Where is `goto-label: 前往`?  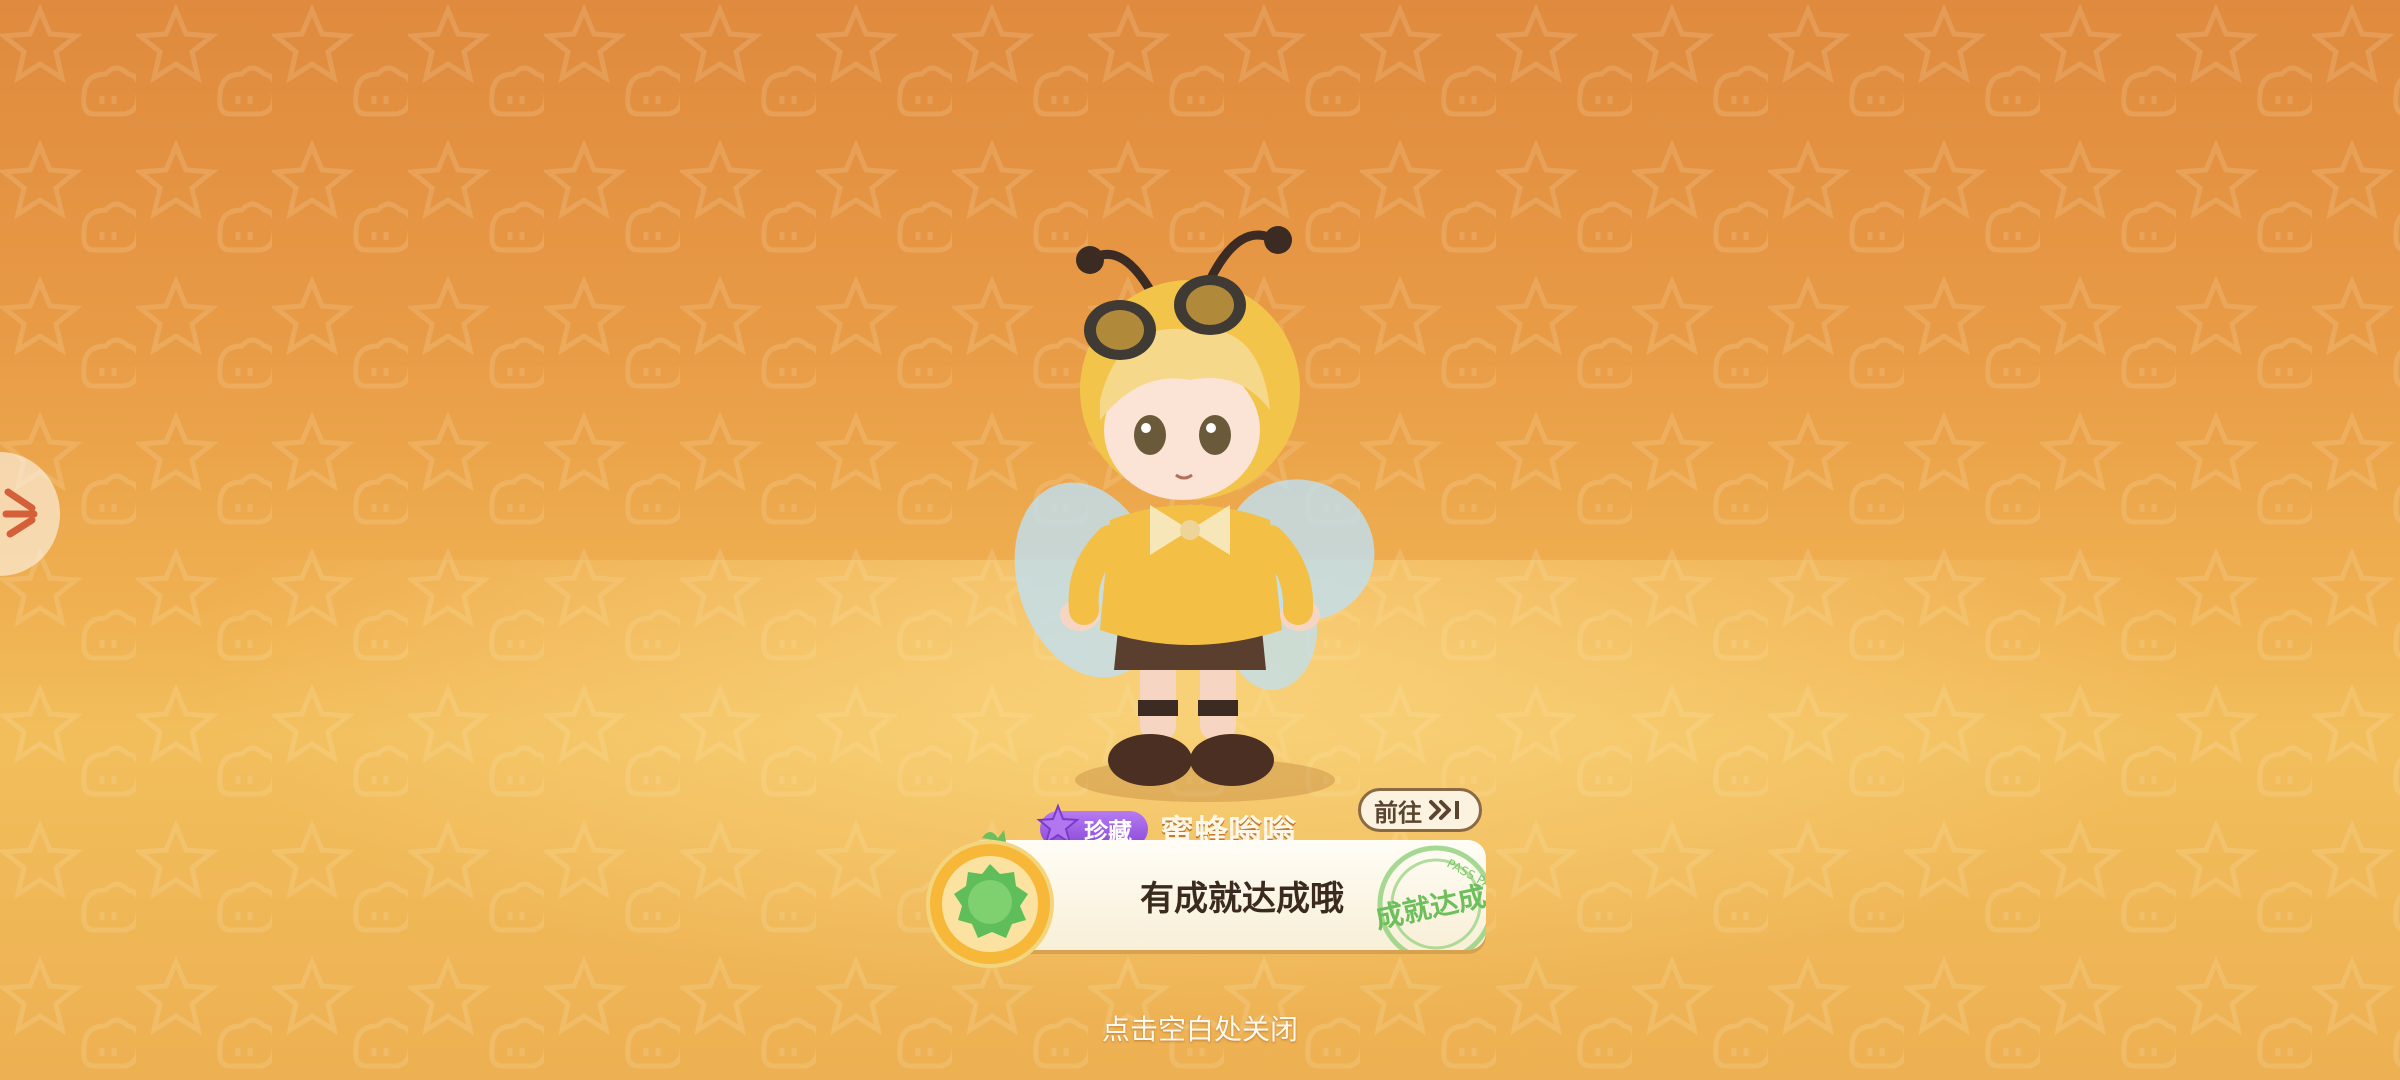 goto-label: 前往 is located at coordinates (1398, 812).